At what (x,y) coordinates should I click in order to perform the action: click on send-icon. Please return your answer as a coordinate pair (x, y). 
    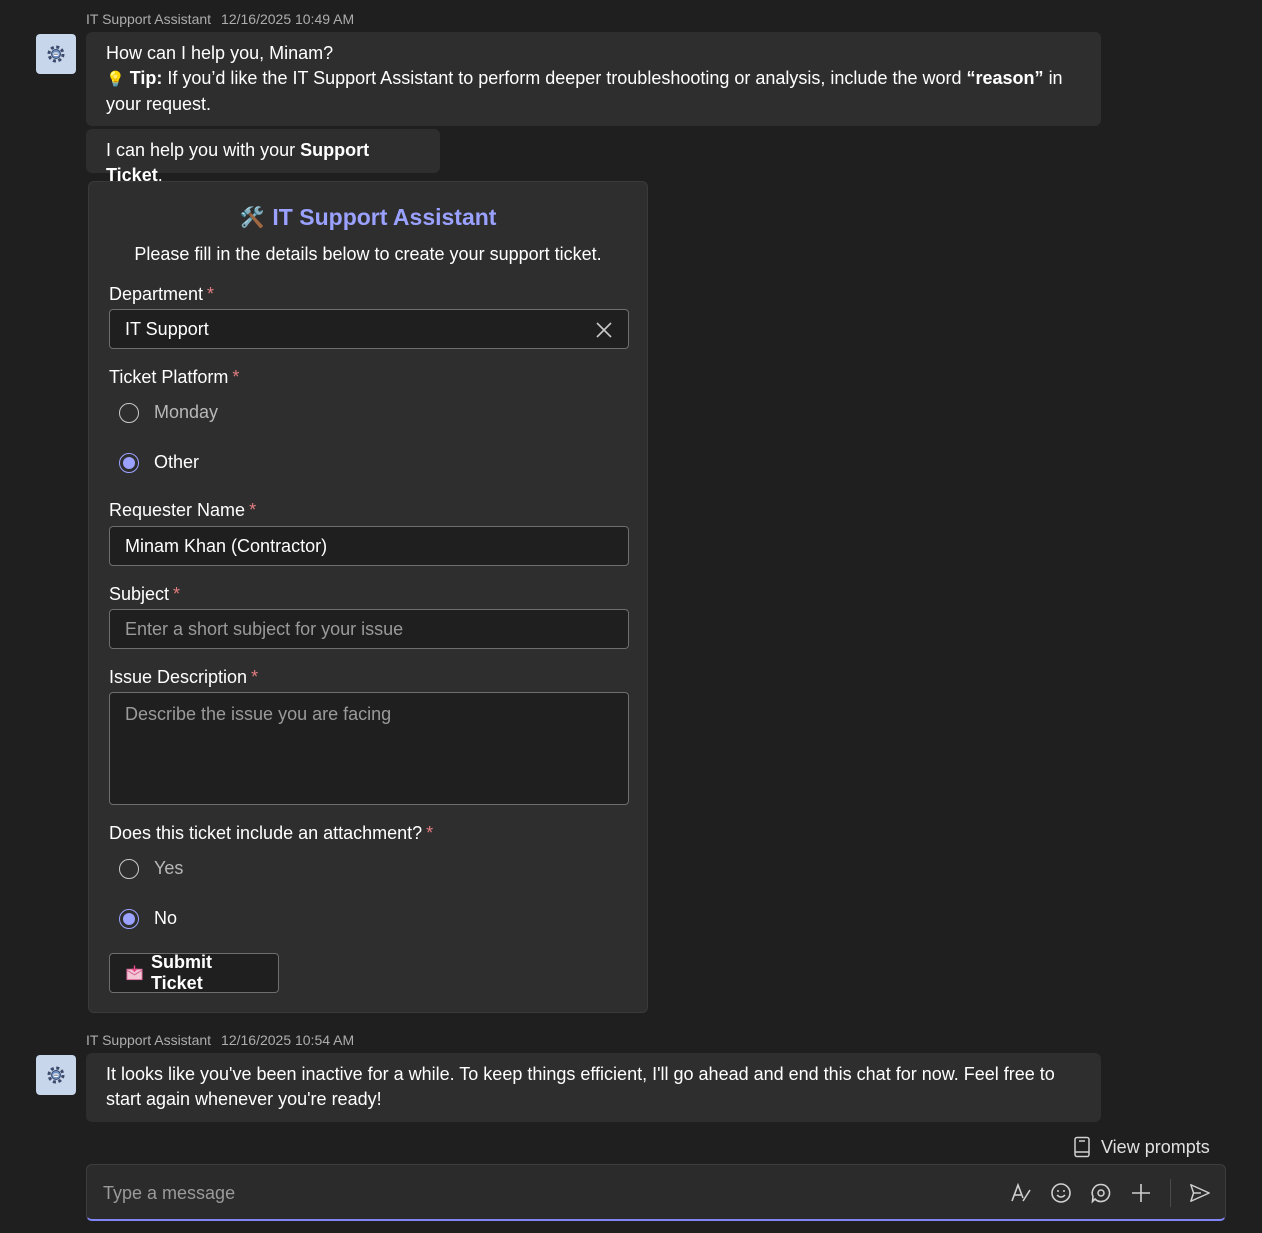
    Looking at the image, I should click on (1200, 1193).